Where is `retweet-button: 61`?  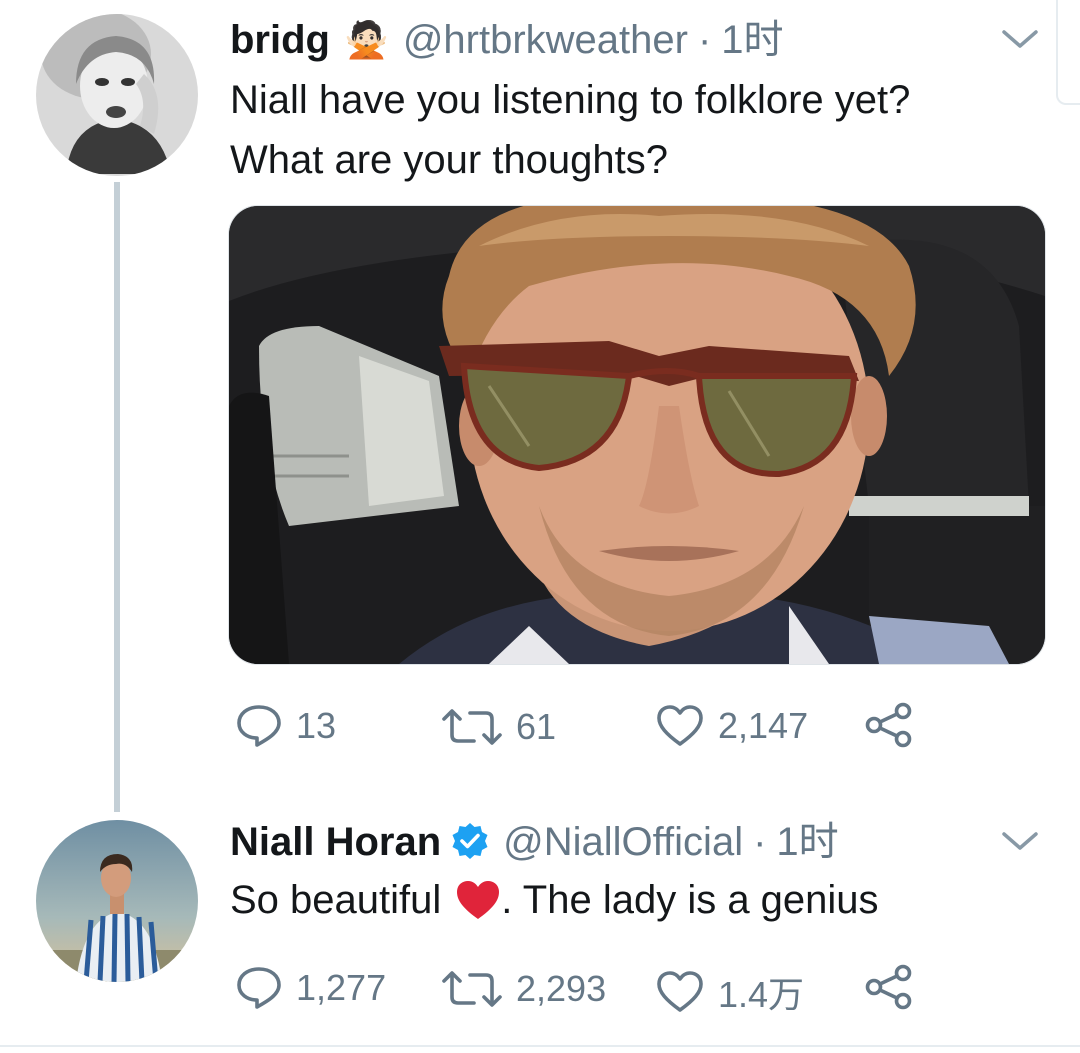
retweet-button: 61 is located at coordinates (498, 727).